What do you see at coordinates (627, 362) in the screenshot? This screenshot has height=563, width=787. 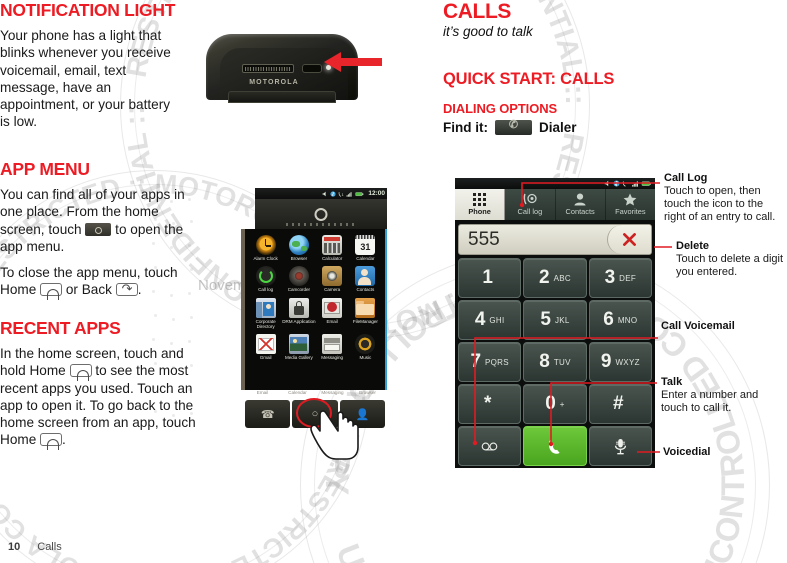 I see `key-letters: WXYZ` at bounding box center [627, 362].